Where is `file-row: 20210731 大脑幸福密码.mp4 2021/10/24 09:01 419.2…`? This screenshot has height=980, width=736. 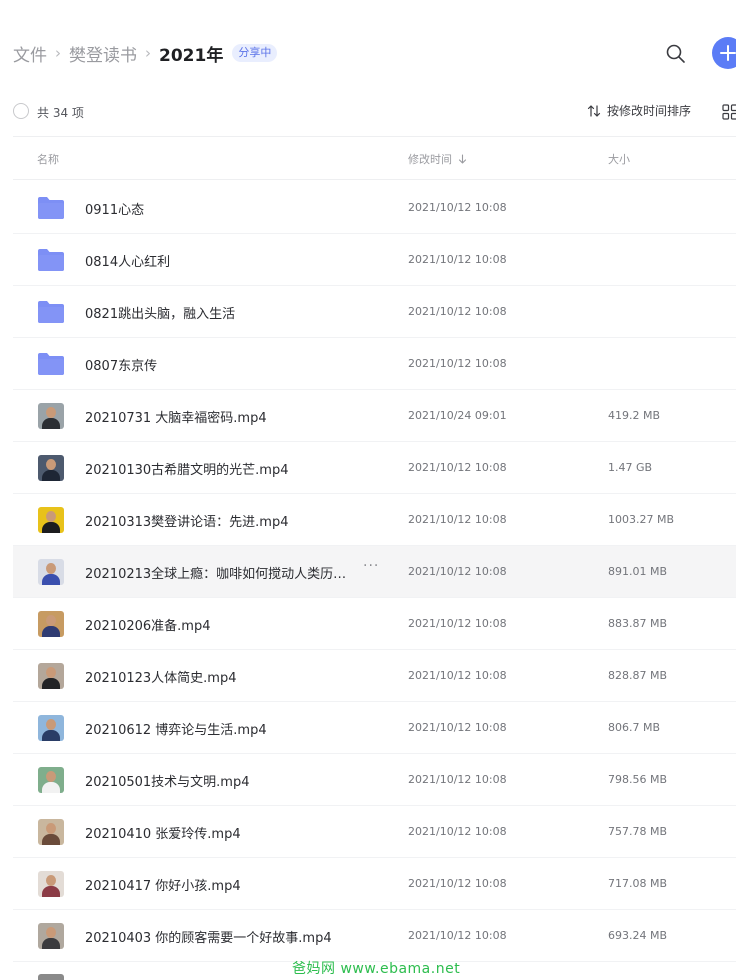
file-row: 20210731 大脑幸福密码.mp4 2021/10/24 09:01 419.2… is located at coordinates (374, 416).